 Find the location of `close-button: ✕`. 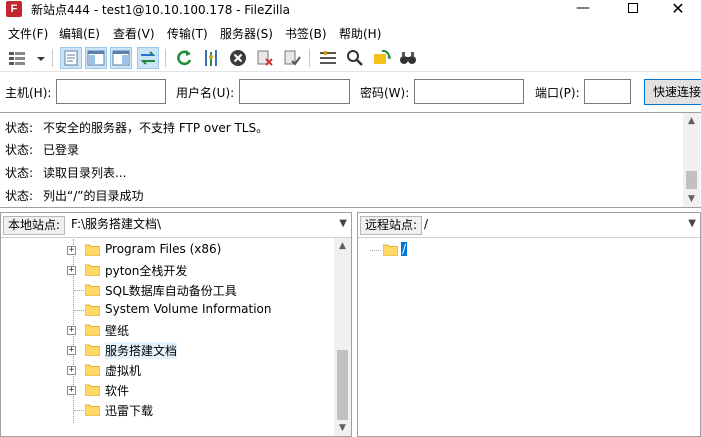

close-button: ✕ is located at coordinates (678, 9).